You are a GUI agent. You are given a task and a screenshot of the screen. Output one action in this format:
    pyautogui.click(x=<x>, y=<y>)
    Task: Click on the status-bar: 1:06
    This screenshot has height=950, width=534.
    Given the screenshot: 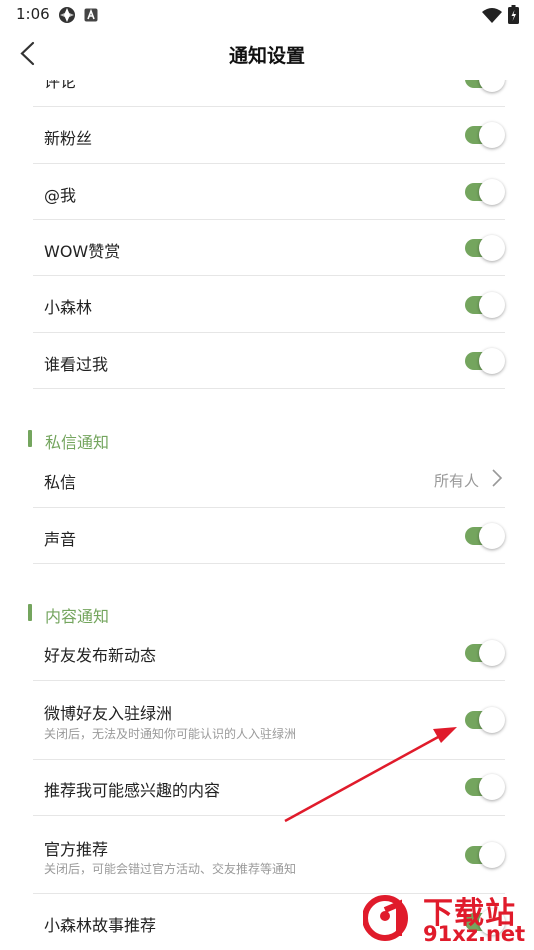 What is the action you would take?
    pyautogui.click(x=267, y=14)
    